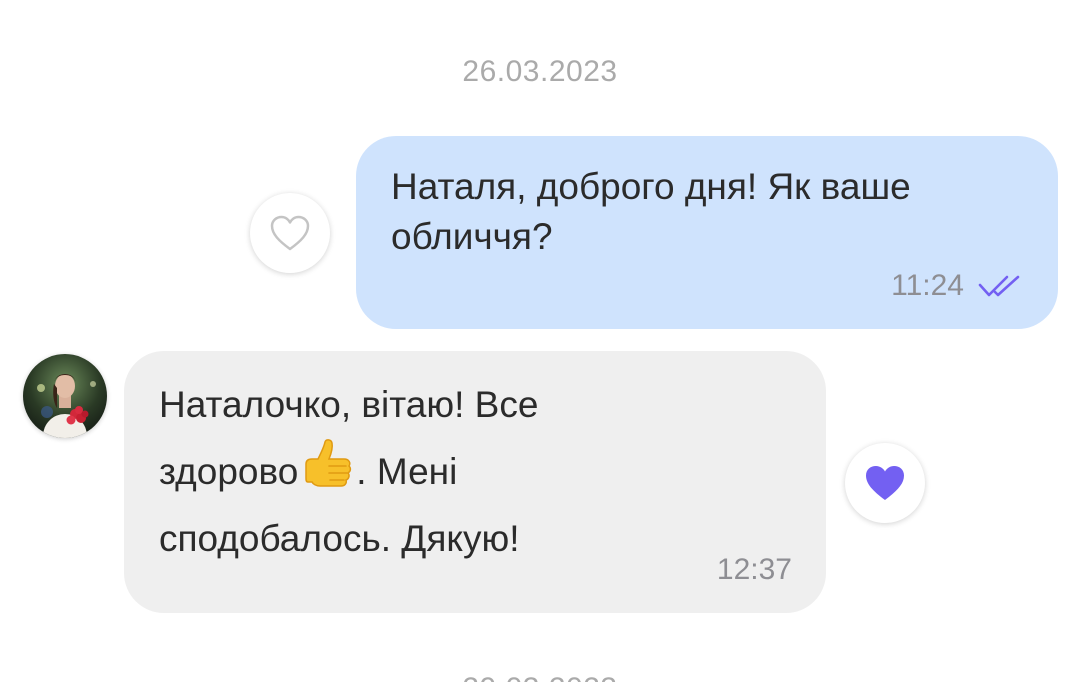 This screenshot has height=682, width=1080. Describe the element at coordinates (407, 471) in the screenshot. I see `message-line: . Мені` at that location.